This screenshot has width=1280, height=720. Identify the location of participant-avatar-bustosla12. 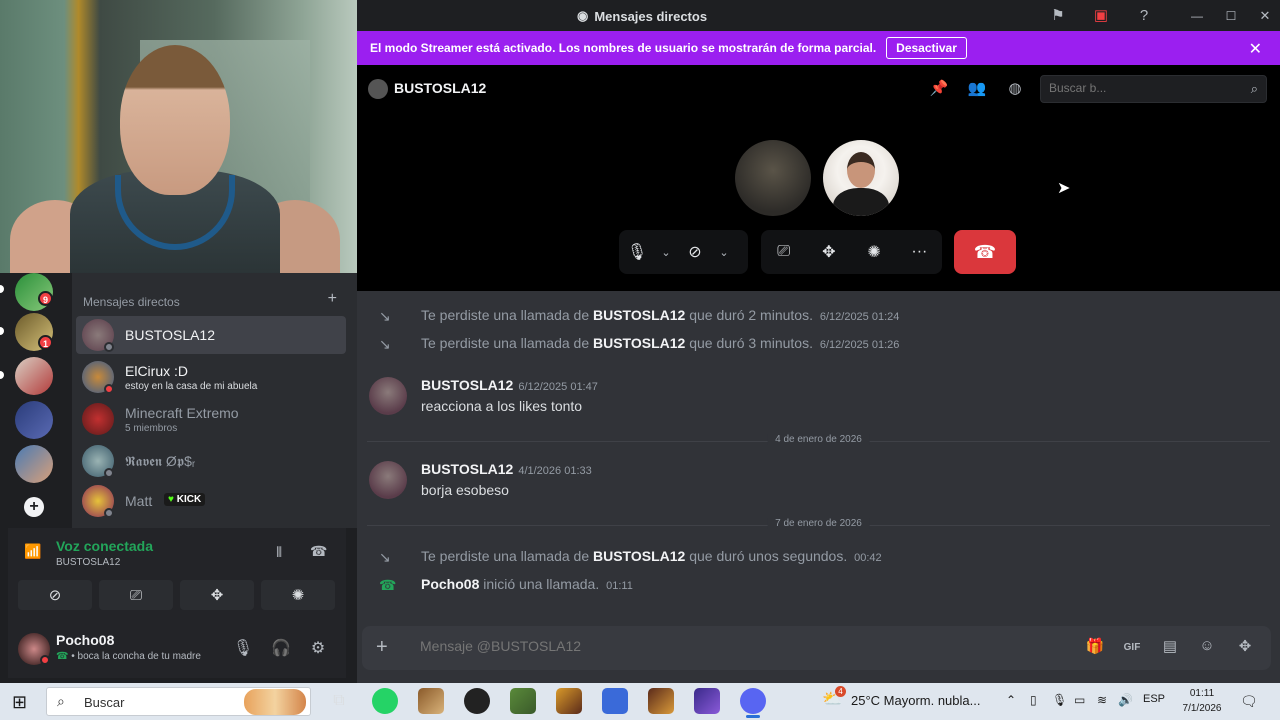
(773, 178).